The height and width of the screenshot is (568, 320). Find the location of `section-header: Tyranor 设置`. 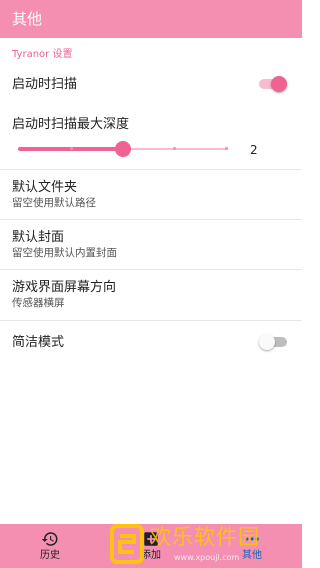

section-header: Tyranor 设置 is located at coordinates (42, 54).